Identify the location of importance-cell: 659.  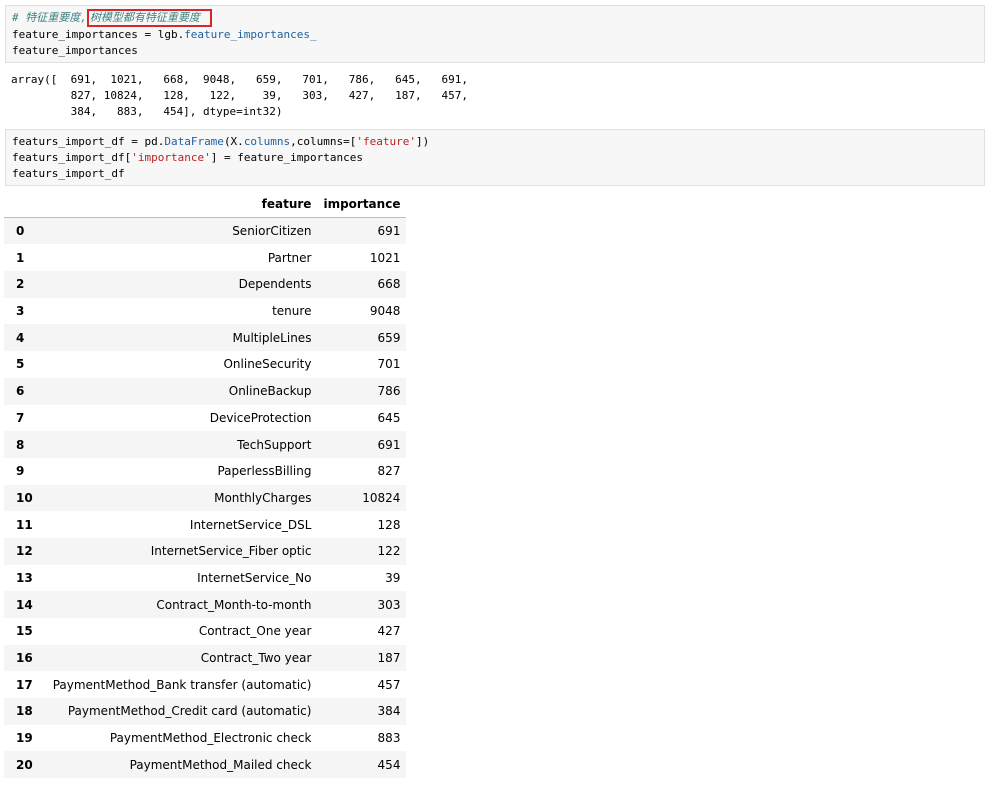
(389, 337).